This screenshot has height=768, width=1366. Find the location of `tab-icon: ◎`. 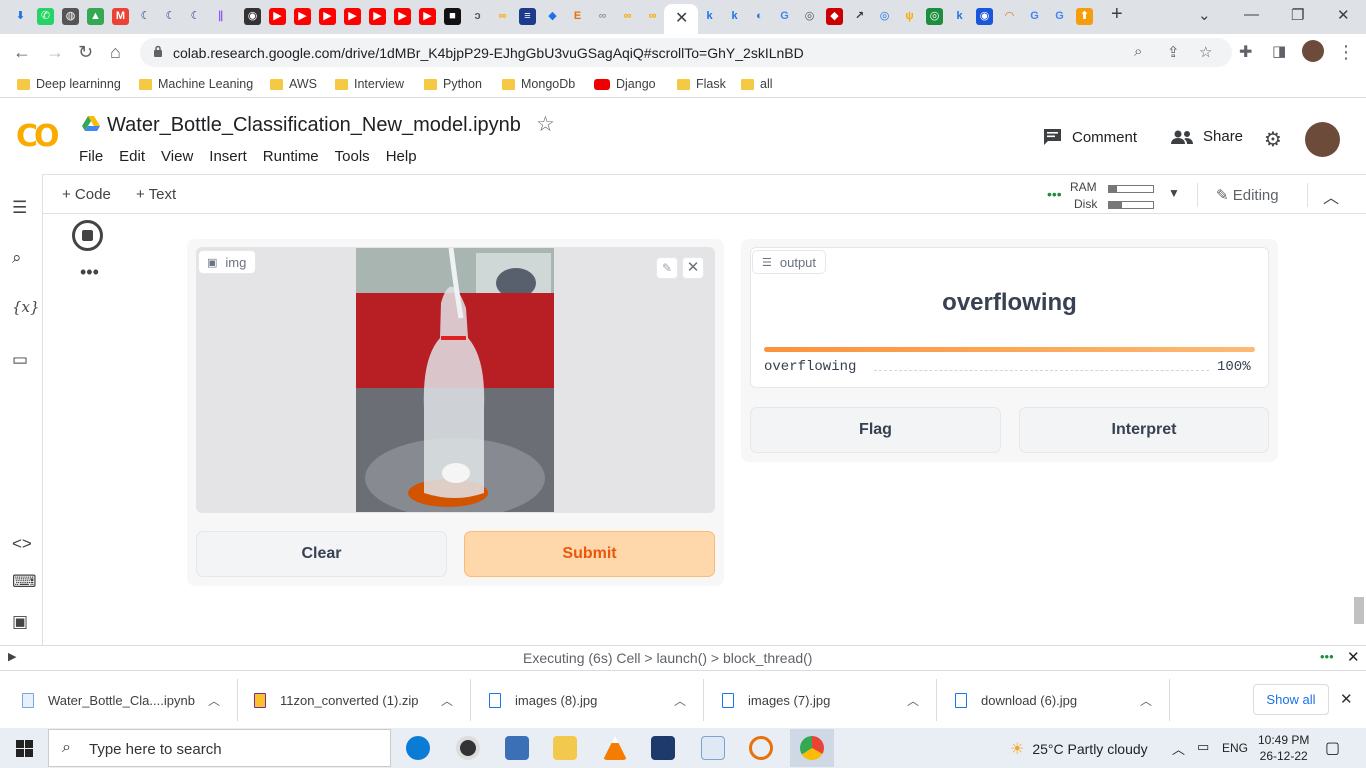

tab-icon: ◎ is located at coordinates (934, 16).